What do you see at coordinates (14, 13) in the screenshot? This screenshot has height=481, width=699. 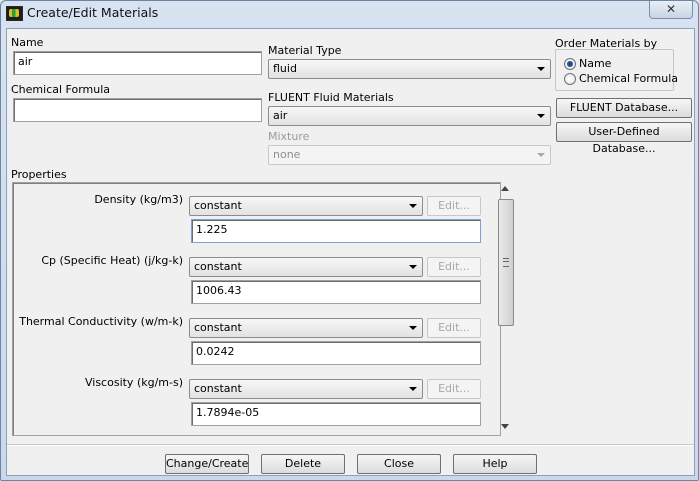 I see `fluent-app-icon` at bounding box center [14, 13].